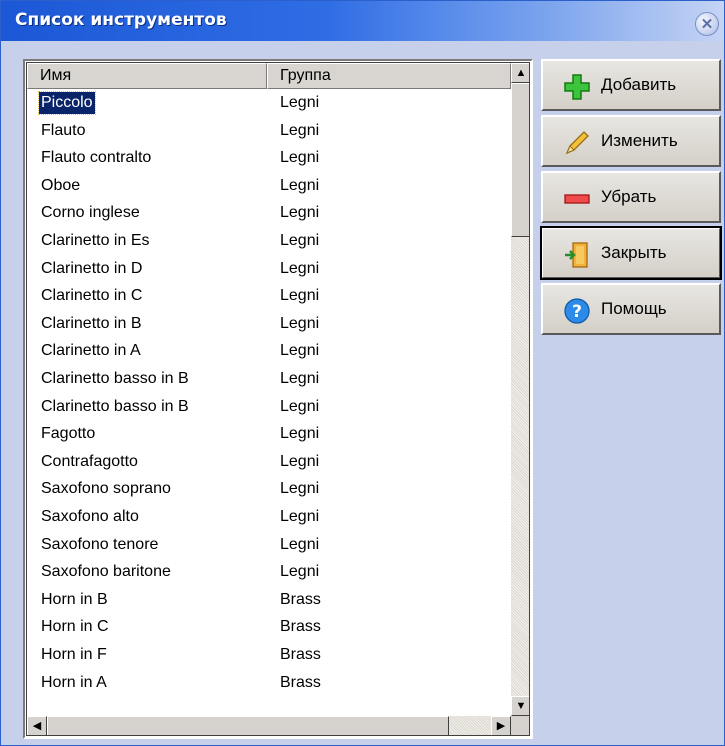  What do you see at coordinates (520, 725) in the screenshot?
I see `scrollbar-corner` at bounding box center [520, 725].